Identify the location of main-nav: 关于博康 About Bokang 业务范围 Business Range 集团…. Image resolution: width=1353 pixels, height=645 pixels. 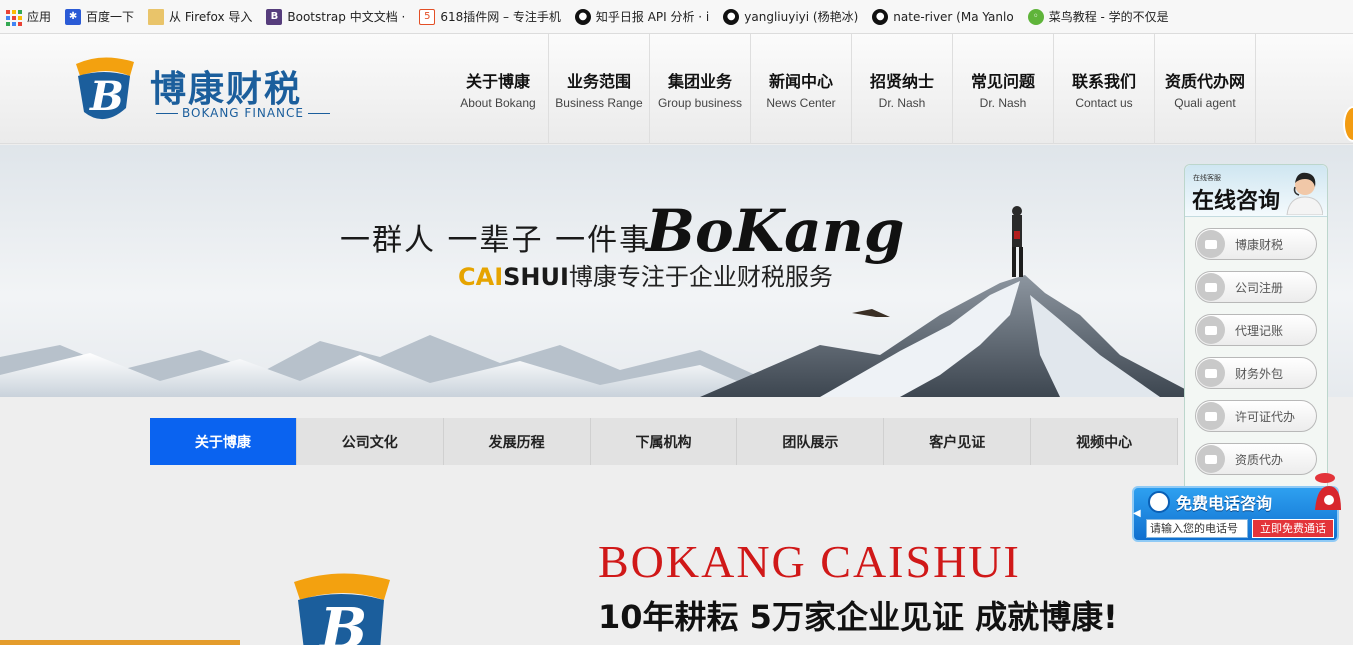
(852, 89).